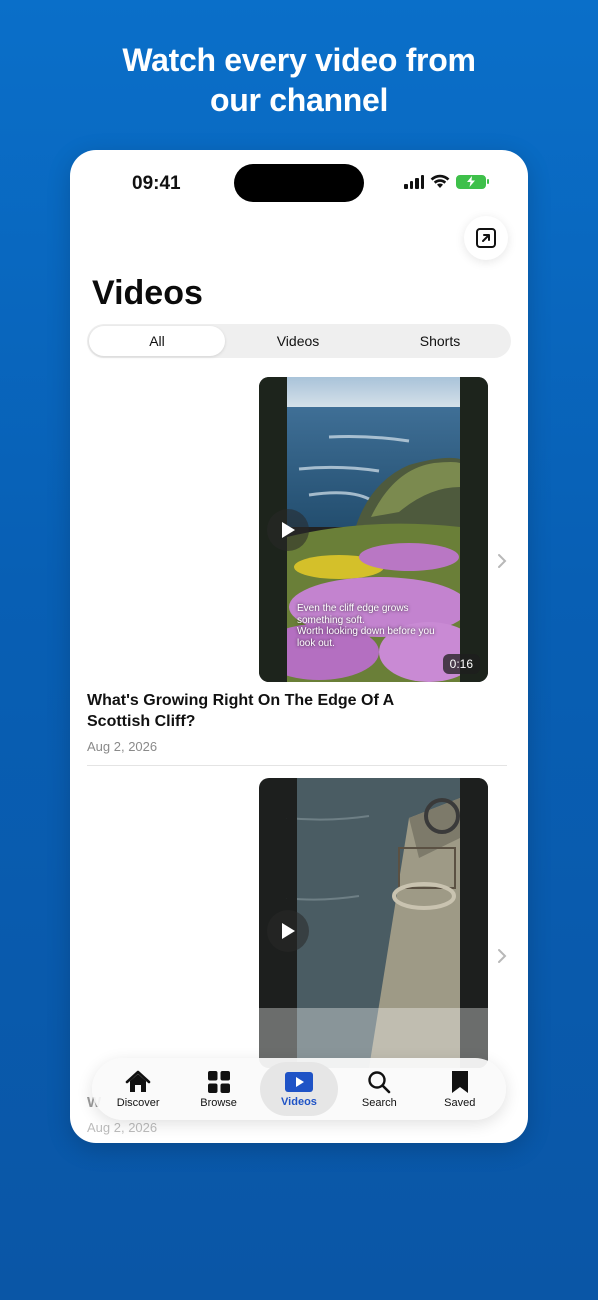 Image resolution: width=598 pixels, height=1300 pixels. I want to click on status-icons, so click(446, 181).